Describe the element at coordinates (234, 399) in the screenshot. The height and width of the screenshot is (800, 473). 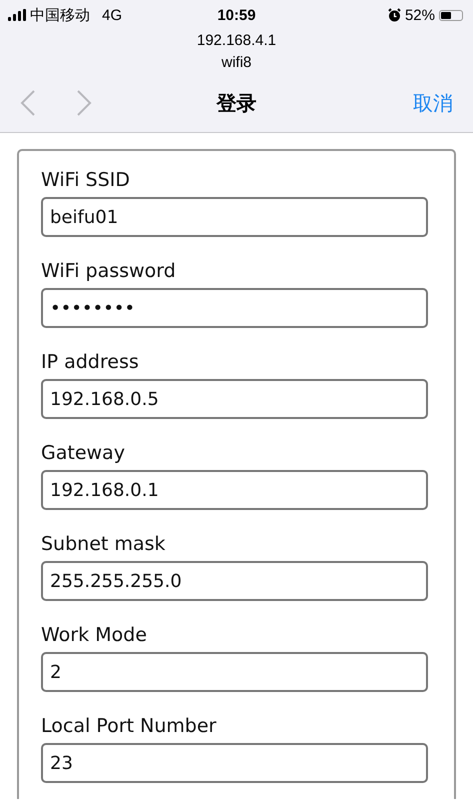
I see `input-field: 192.168.0.5` at that location.